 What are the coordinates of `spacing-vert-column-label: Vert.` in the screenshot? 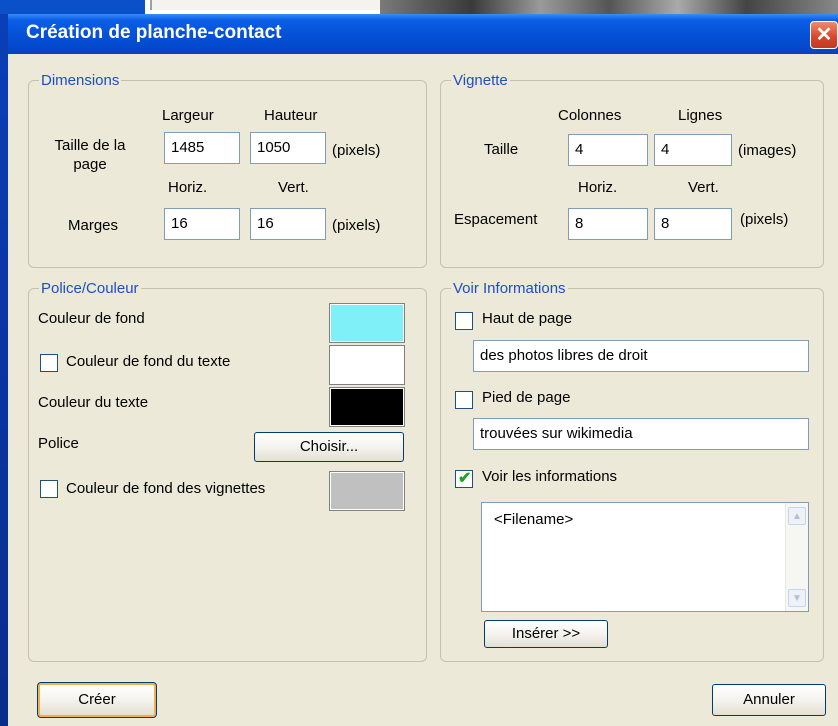 It's located at (703, 187).